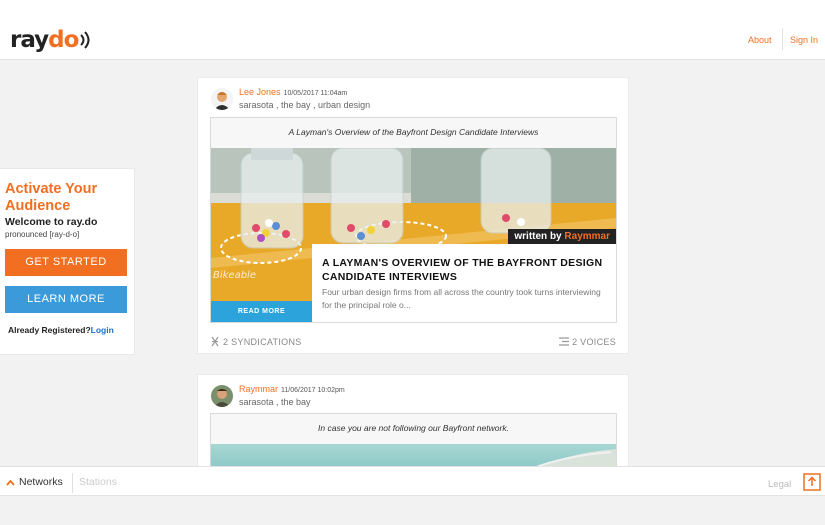 The height and width of the screenshot is (525, 825). What do you see at coordinates (564, 341) in the screenshot?
I see `voices-icon` at bounding box center [564, 341].